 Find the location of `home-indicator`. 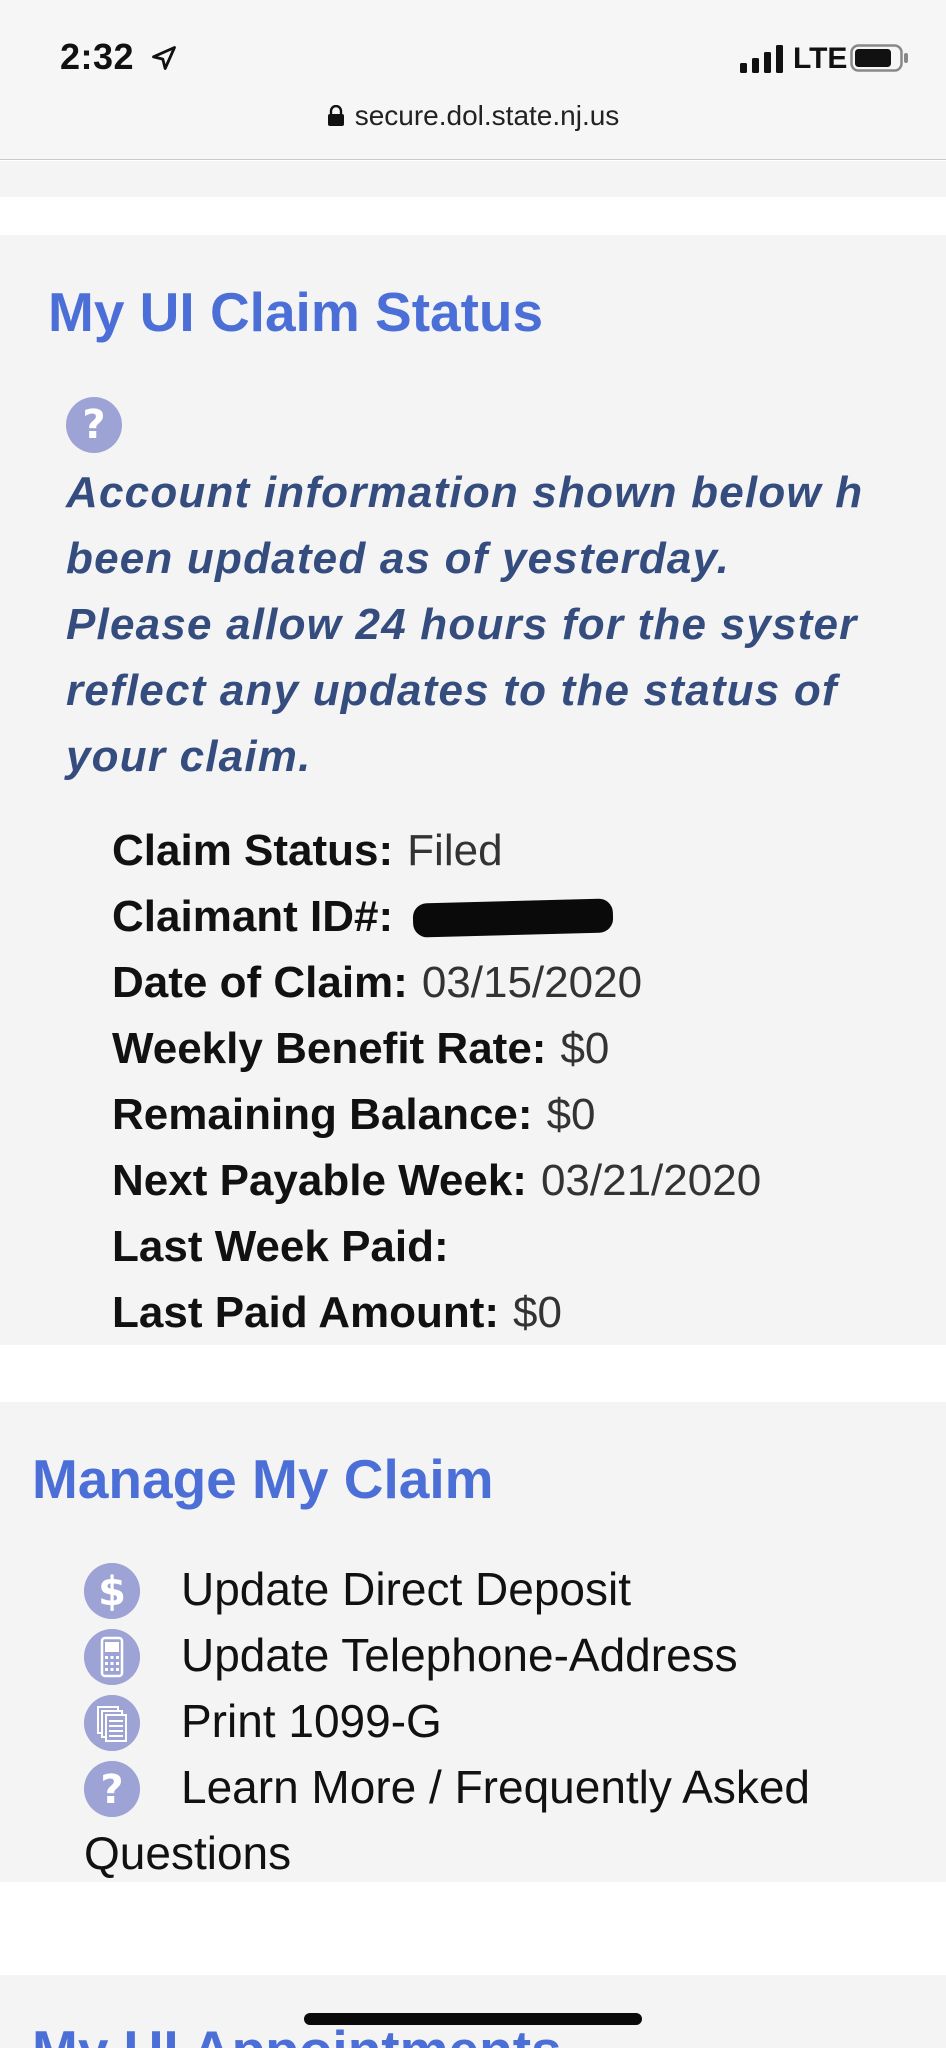

home-indicator is located at coordinates (473, 2019).